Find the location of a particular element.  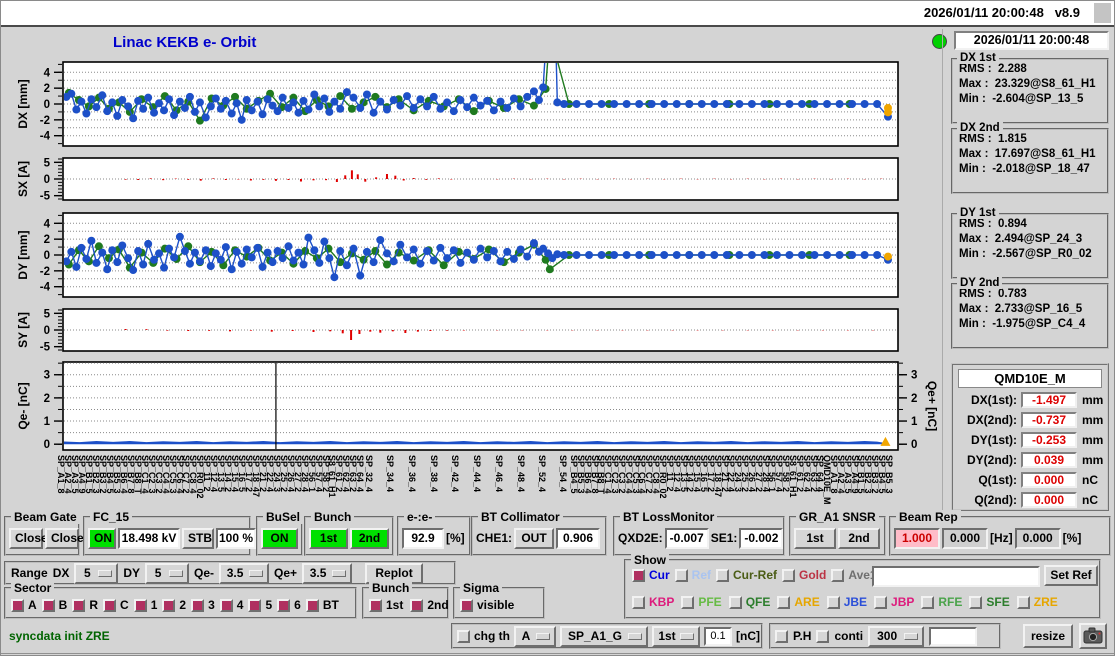

sector-checkbox-A: A is located at coordinates (24, 605).